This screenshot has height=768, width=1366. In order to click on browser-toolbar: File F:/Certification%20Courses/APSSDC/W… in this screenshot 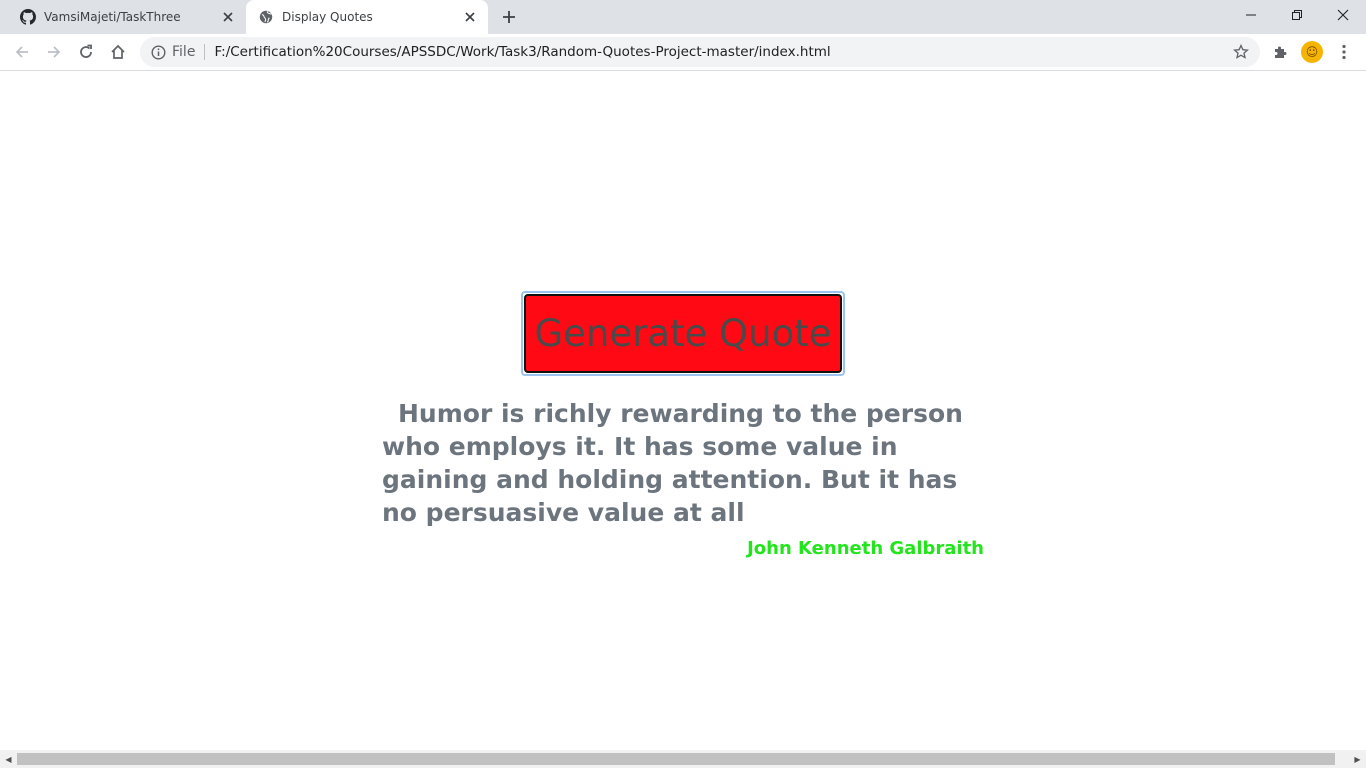, I will do `click(683, 52)`.